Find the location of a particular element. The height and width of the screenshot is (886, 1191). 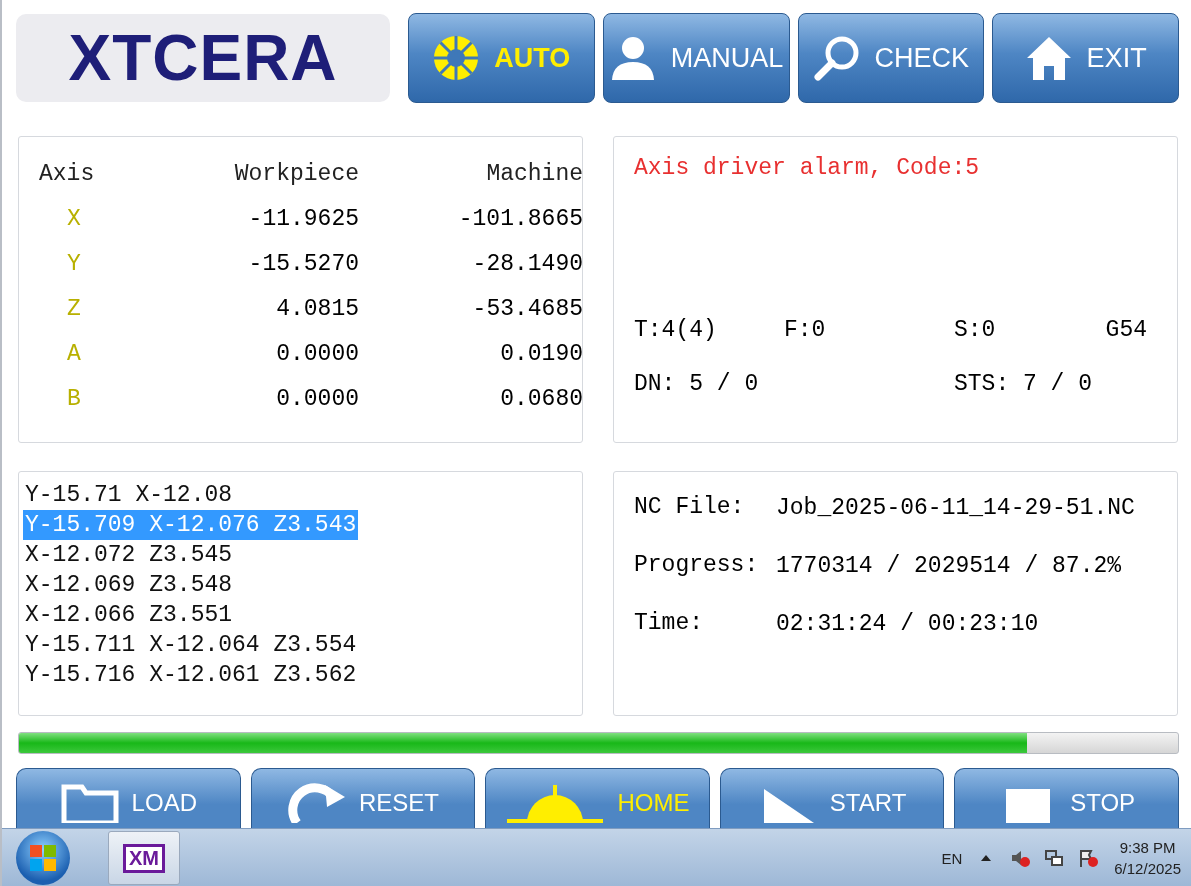

action-button: HOME is located at coordinates (597, 798).